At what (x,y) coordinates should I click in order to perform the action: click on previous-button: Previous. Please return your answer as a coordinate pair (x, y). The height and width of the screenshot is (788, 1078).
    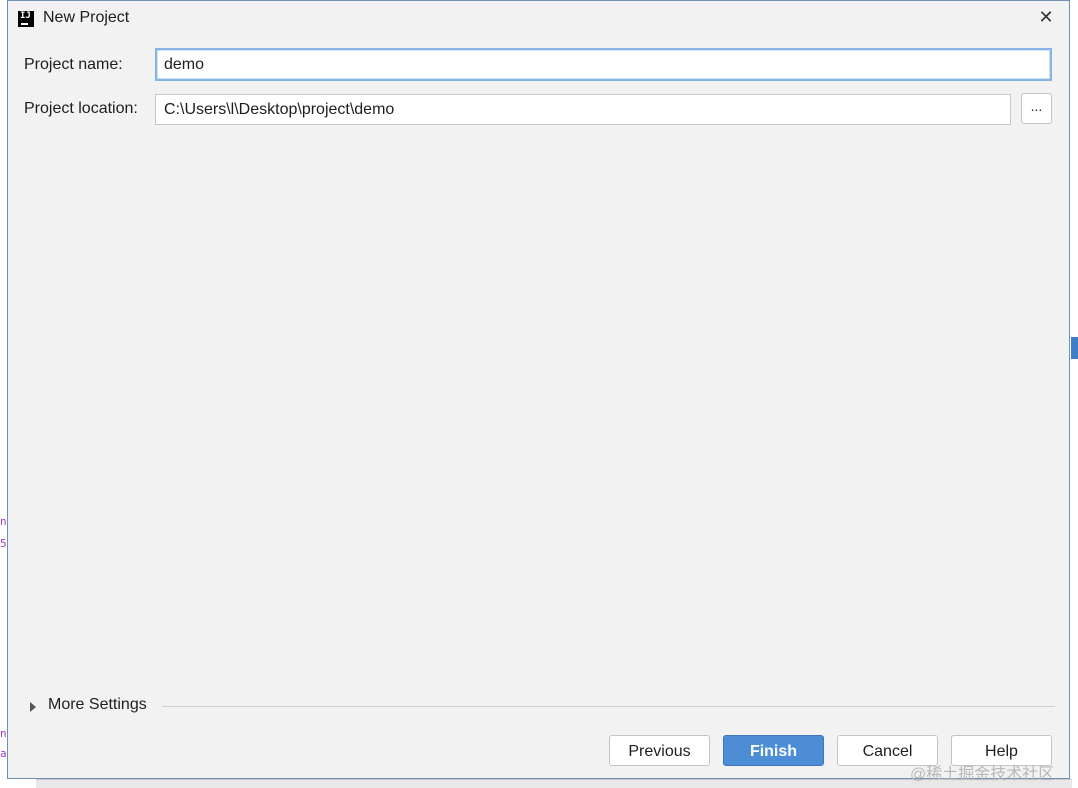
    Looking at the image, I should click on (659, 750).